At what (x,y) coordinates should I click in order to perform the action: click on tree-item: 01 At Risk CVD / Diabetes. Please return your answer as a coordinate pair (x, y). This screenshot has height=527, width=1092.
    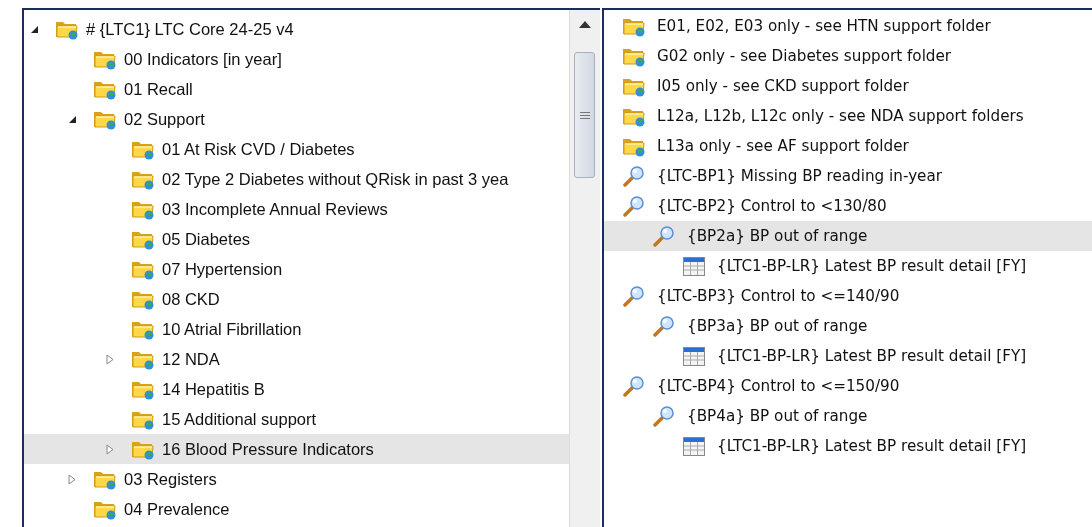
    Looking at the image, I should click on (296, 149).